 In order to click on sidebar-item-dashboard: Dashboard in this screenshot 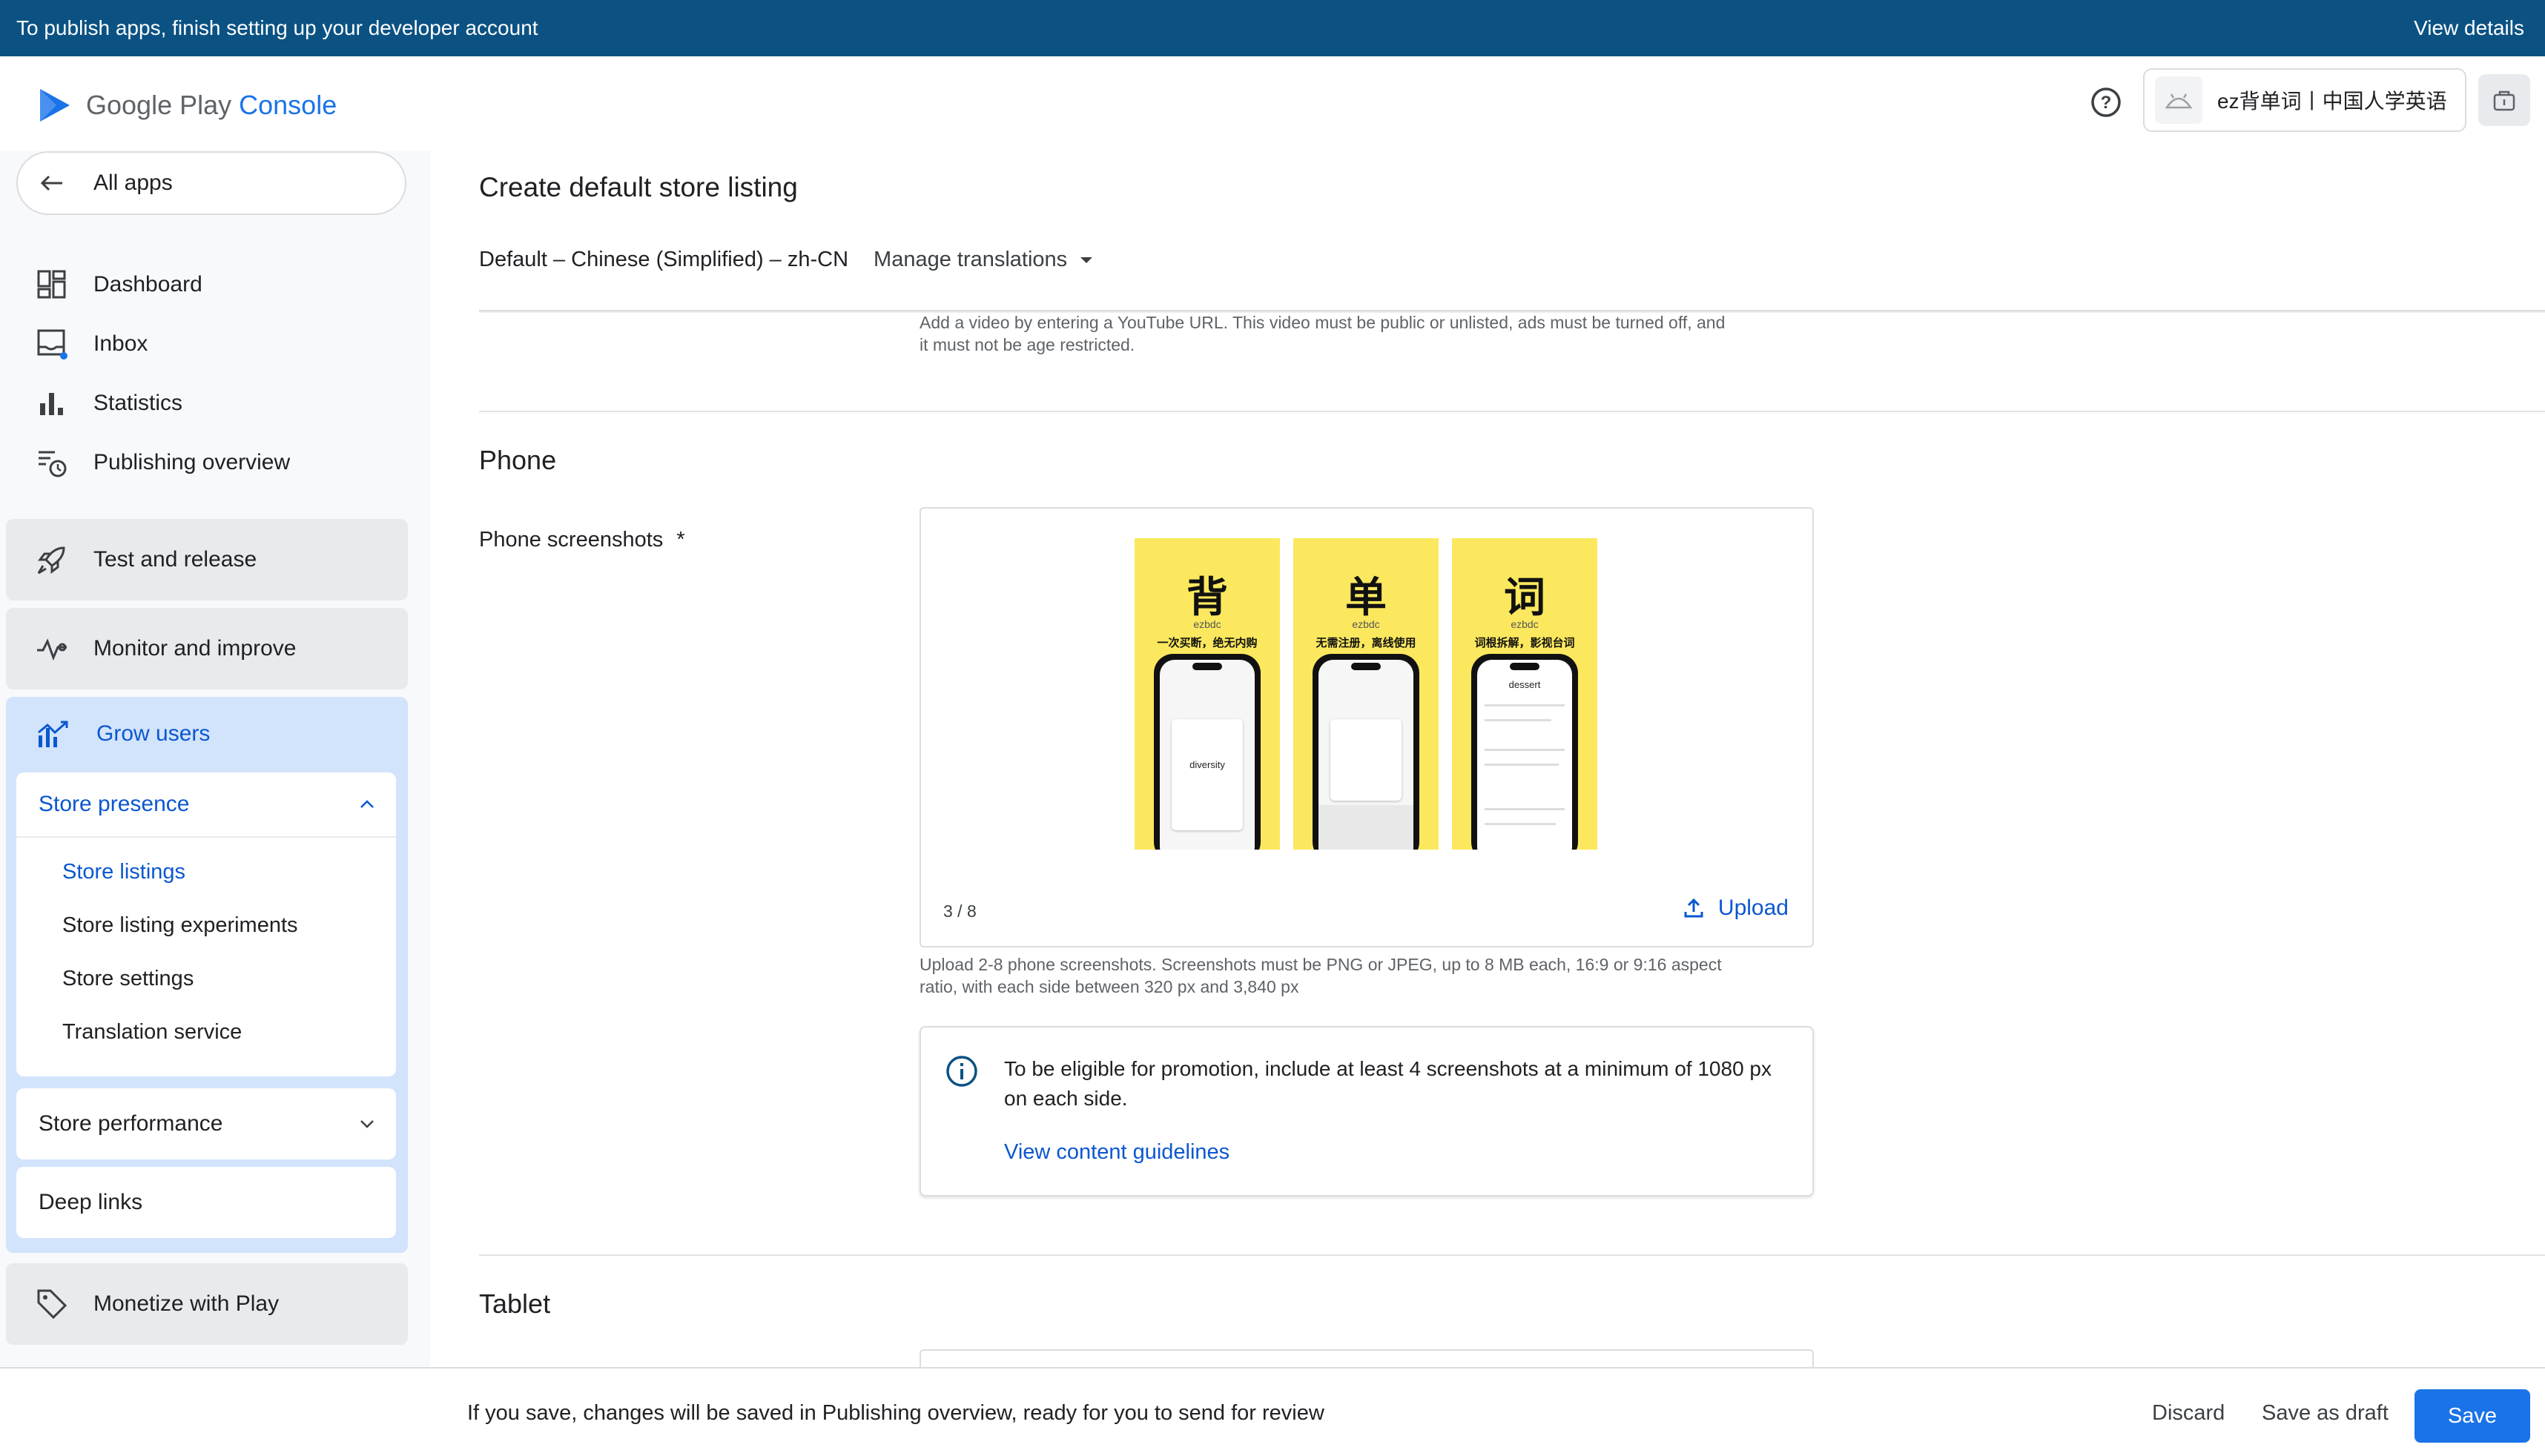, I will do `click(119, 285)`.